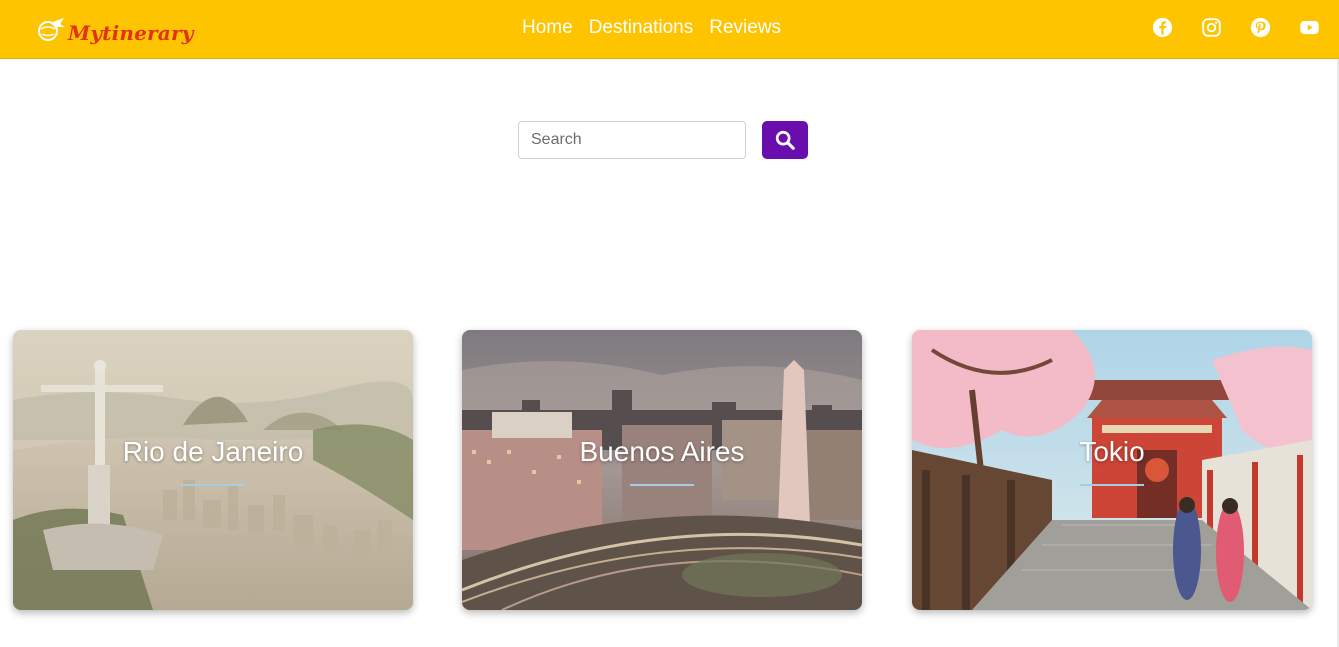 Image resolution: width=1339 pixels, height=647 pixels. I want to click on airplane-globe-icon, so click(51, 29).